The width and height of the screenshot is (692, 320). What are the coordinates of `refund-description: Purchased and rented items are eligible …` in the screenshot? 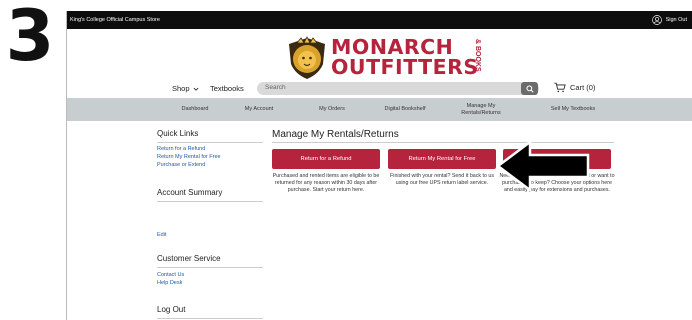 It's located at (326, 183).